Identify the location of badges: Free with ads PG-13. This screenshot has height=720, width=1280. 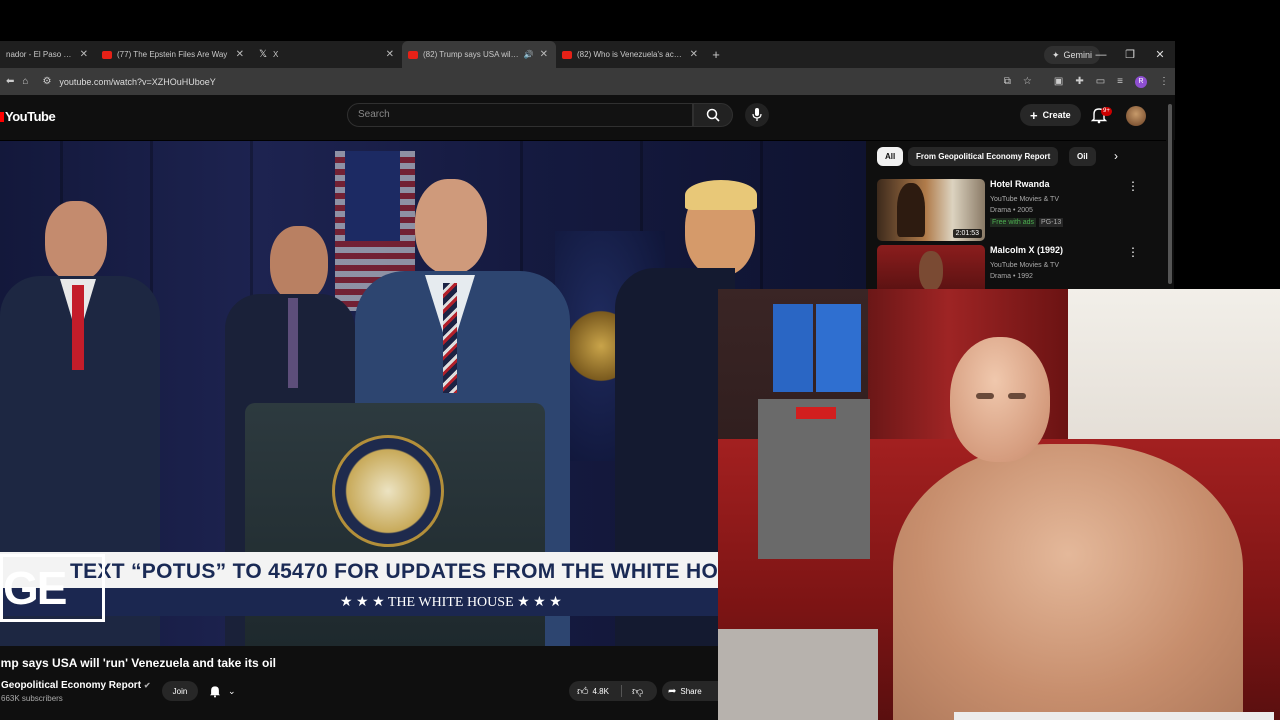
(1027, 222).